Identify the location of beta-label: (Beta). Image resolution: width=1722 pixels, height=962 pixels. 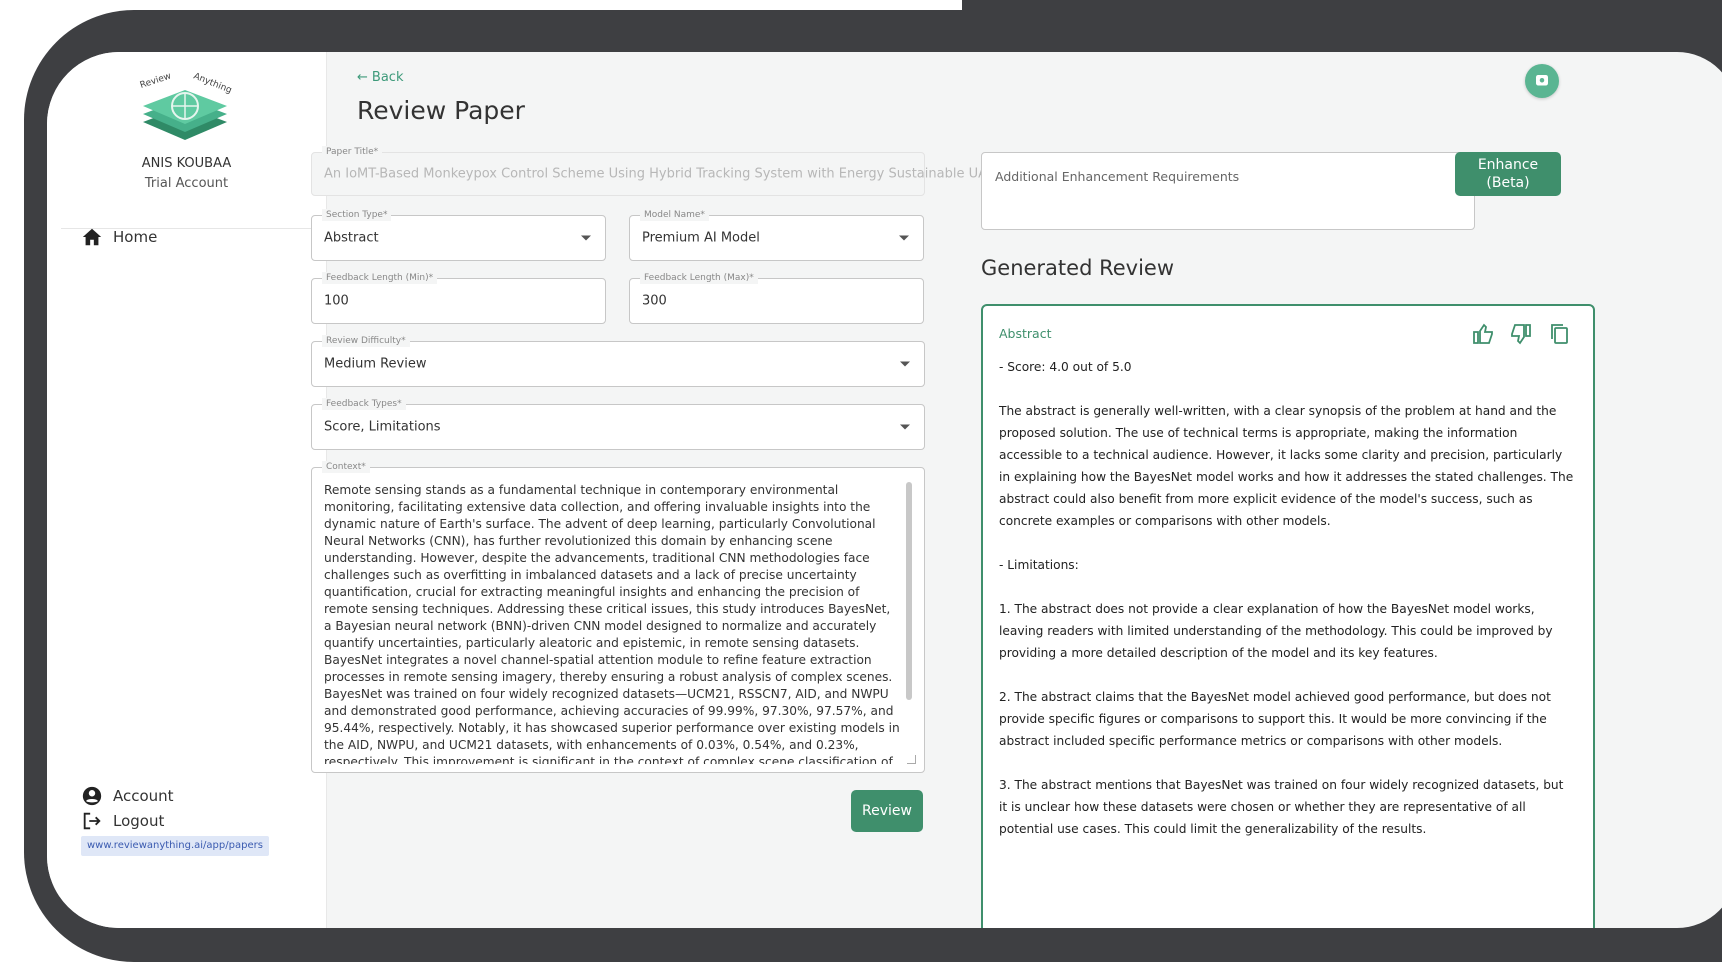
(1508, 183).